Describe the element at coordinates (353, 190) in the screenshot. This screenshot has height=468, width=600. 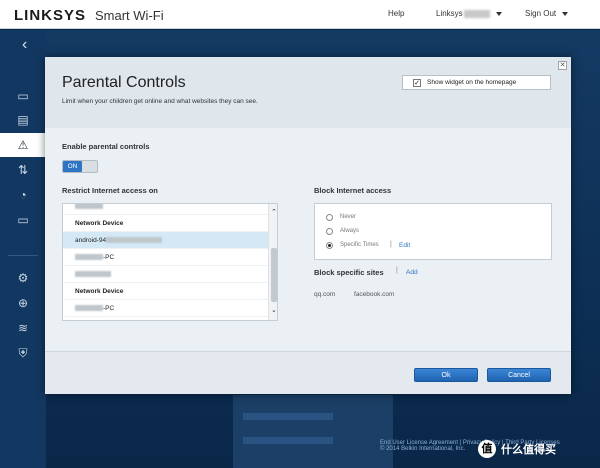
I see `block-access-label: Block Internet access` at that location.